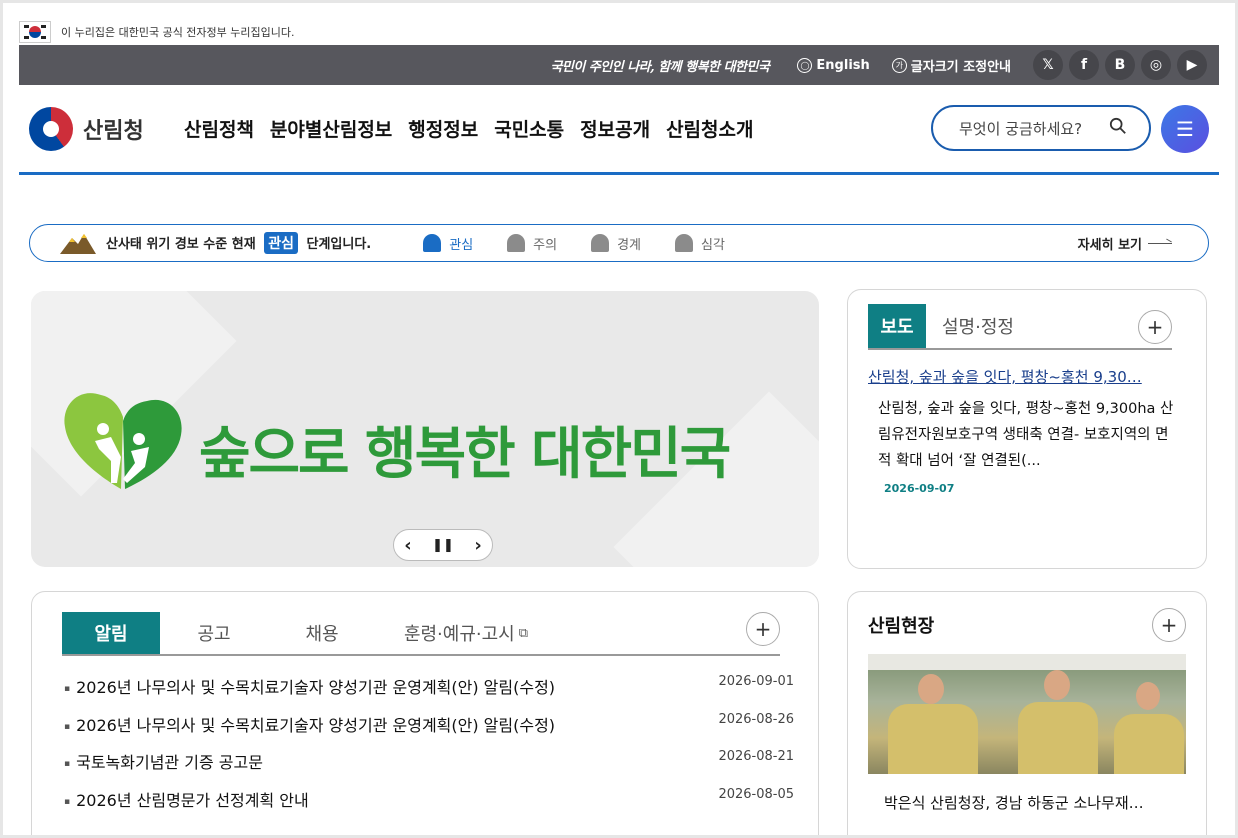 The height and width of the screenshot is (838, 1238). Describe the element at coordinates (1109, 245) in the screenshot. I see `alert-more-label: 자세히 보기` at that location.